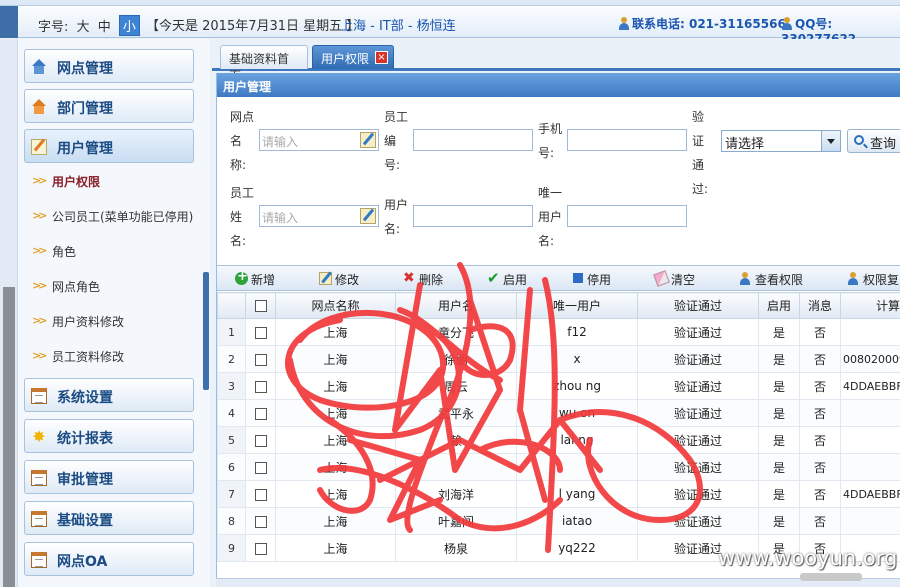 The image size is (900, 587). What do you see at coordinates (40, 355) in the screenshot?
I see `chevron-double-right-icon: >>` at bounding box center [40, 355].